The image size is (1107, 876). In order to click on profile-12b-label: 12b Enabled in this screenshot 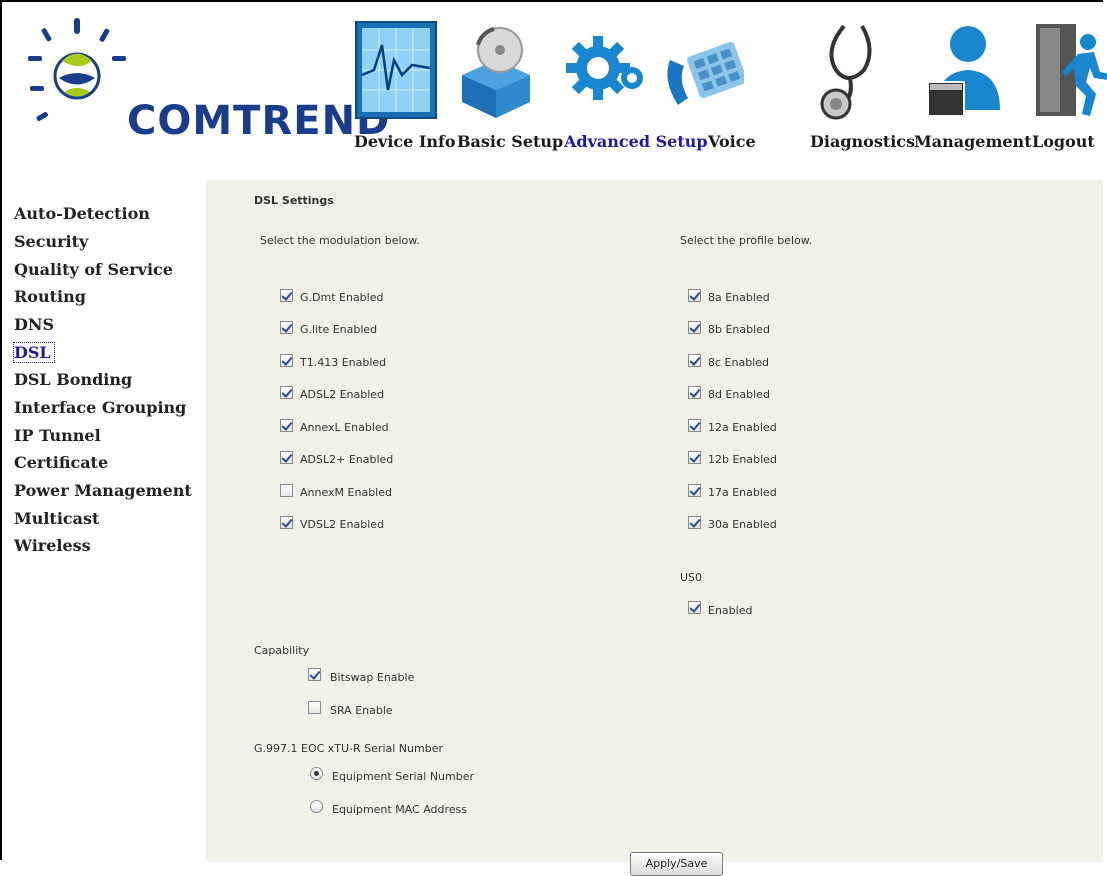, I will do `click(742, 459)`.